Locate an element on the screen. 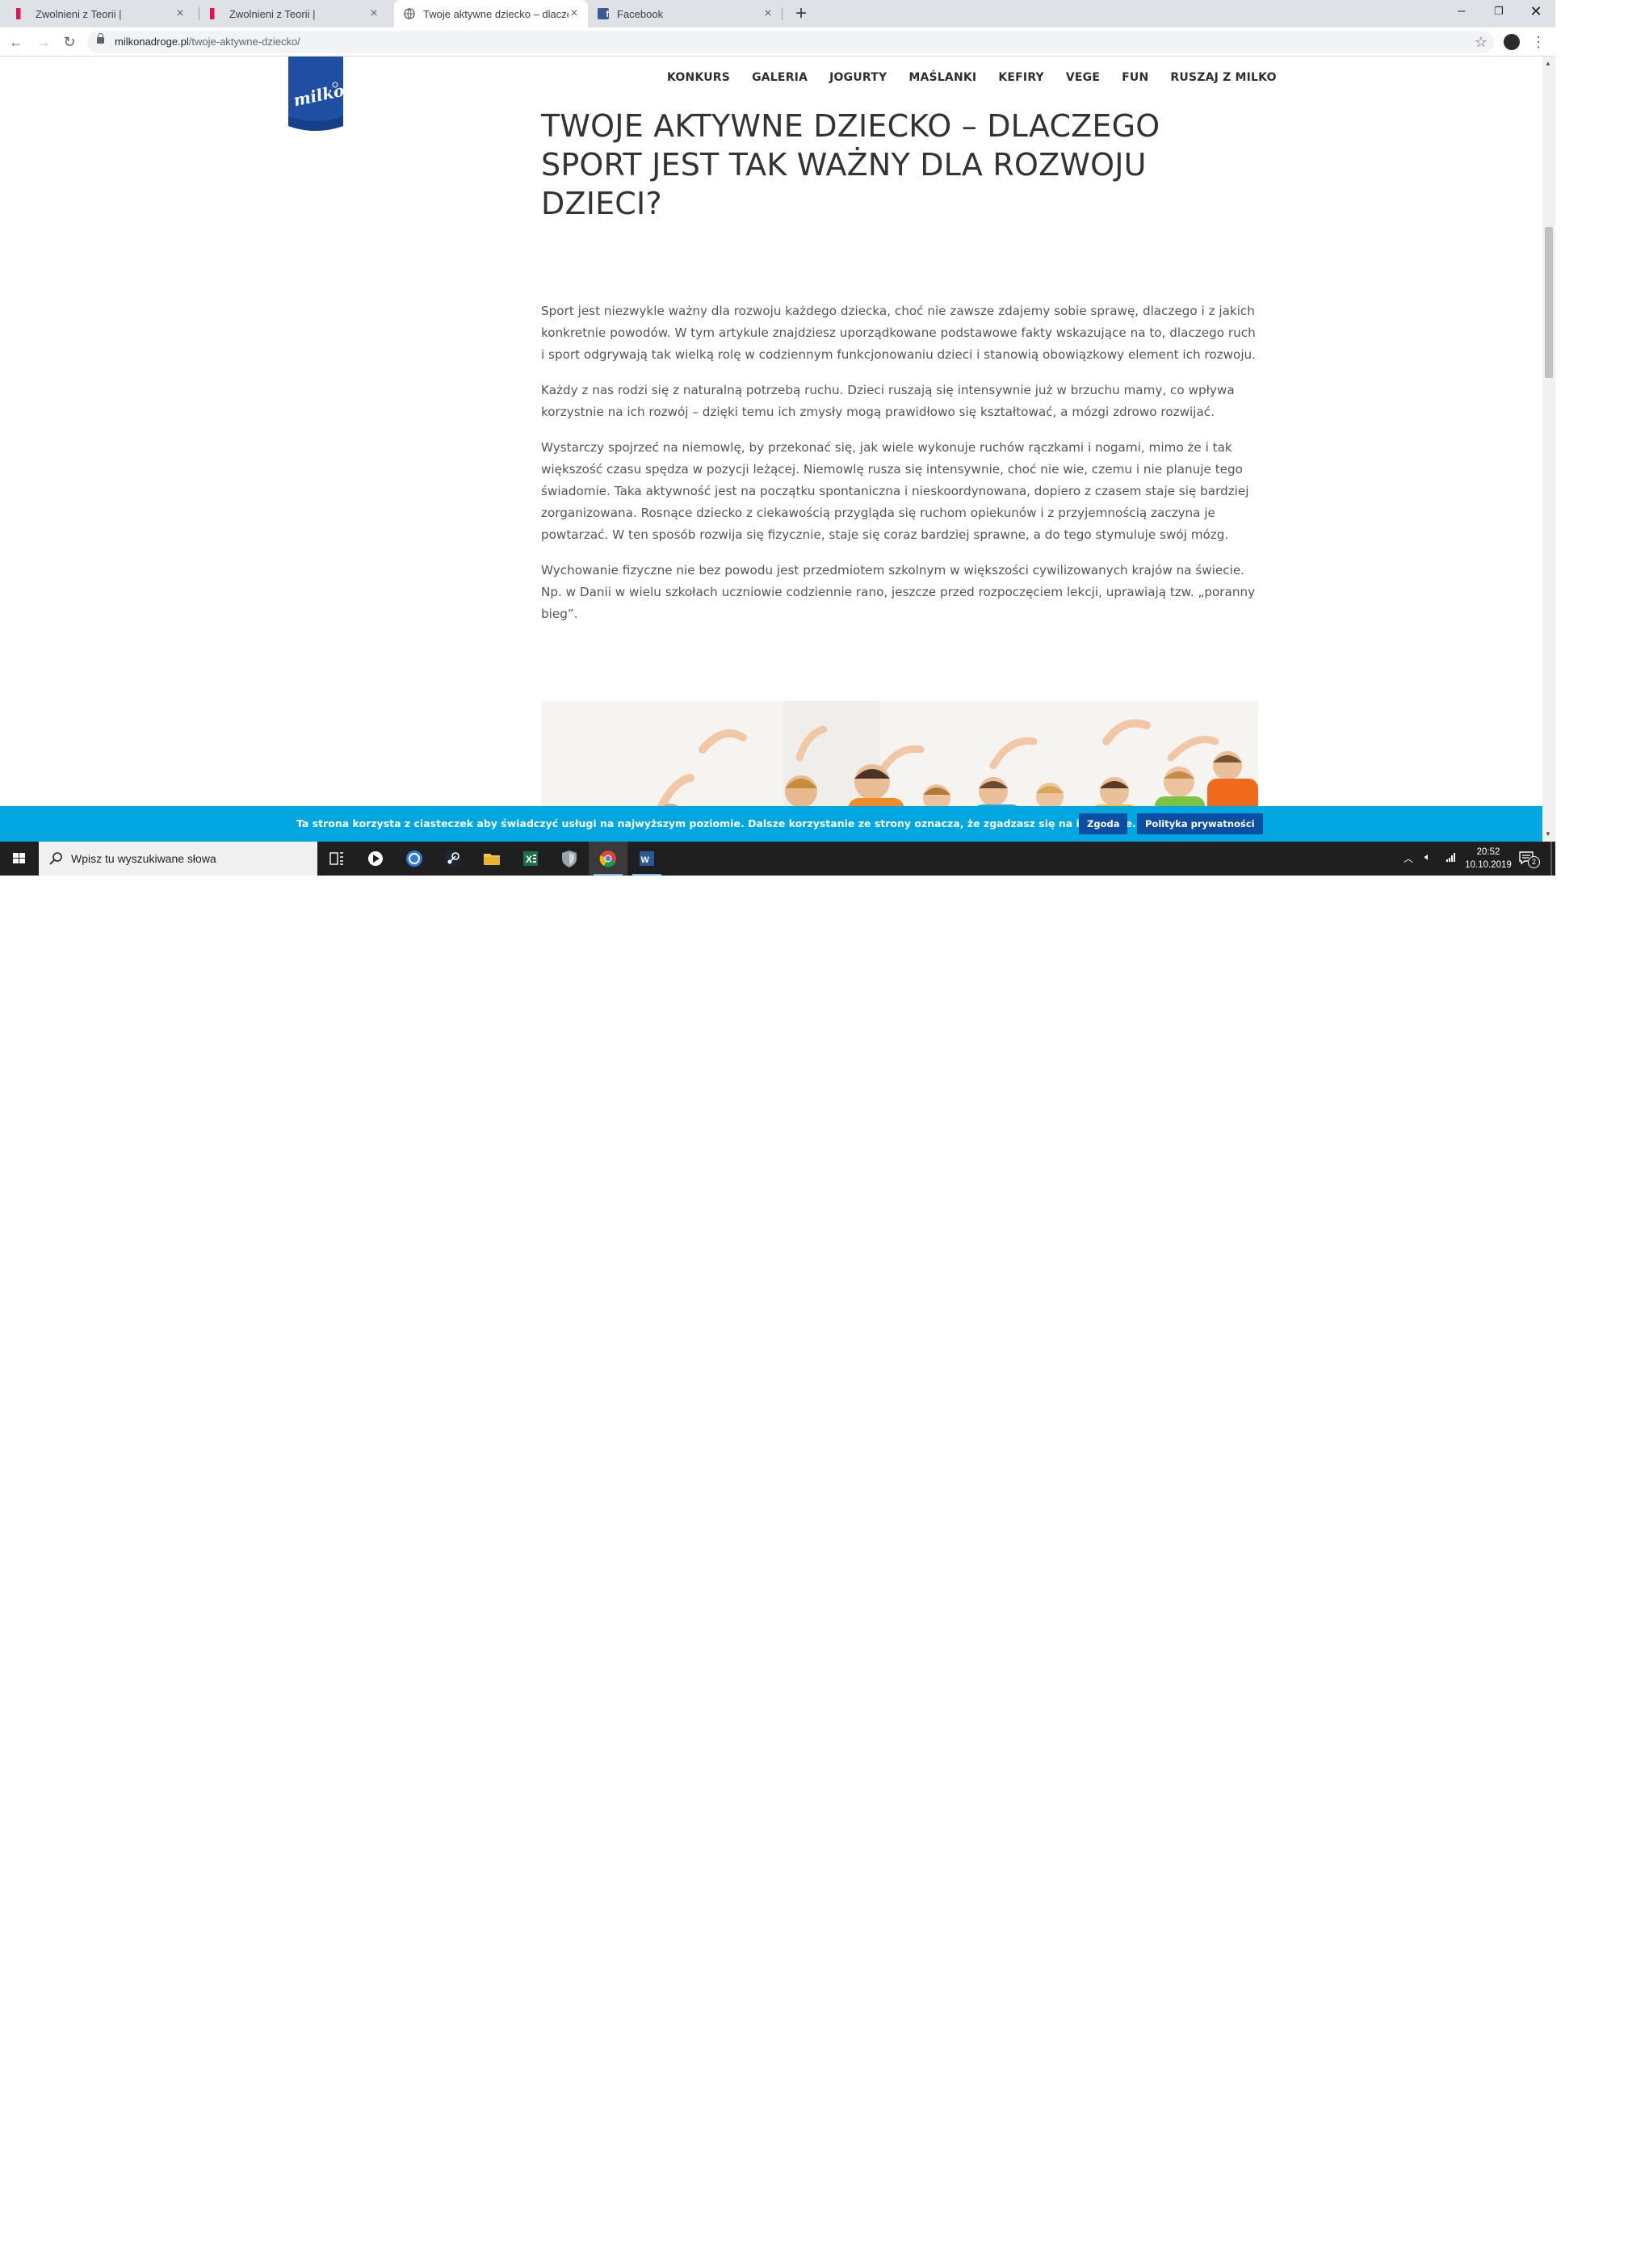 Image resolution: width=1628 pixels, height=2268 pixels. running-app-indicator is located at coordinates (646, 875).